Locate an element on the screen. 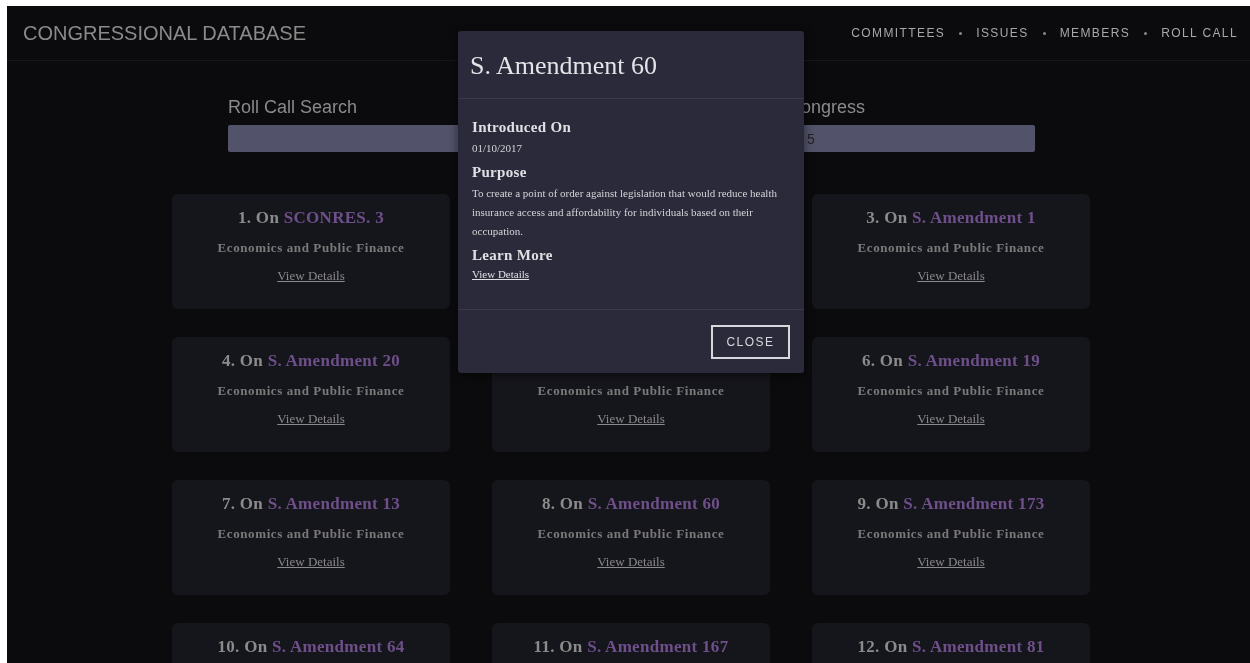 Image resolution: width=1250 pixels, height=663 pixels. site-title: CONGRESSIONAL DATABASE is located at coordinates (165, 33).